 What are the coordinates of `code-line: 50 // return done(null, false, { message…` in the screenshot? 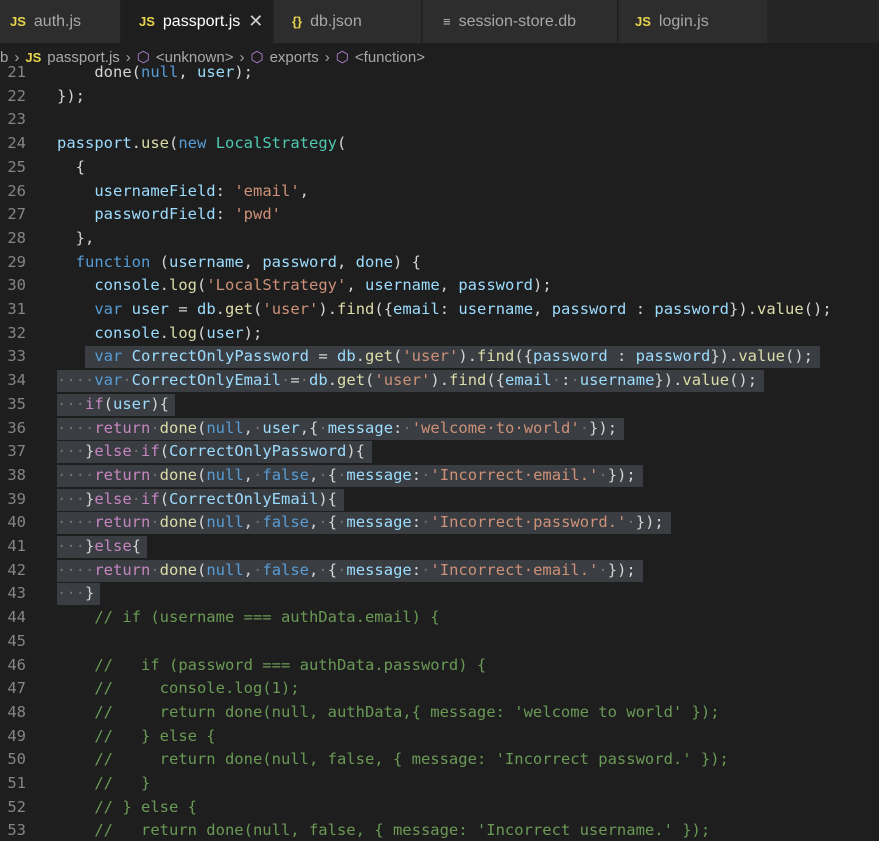 It's located at (439, 760).